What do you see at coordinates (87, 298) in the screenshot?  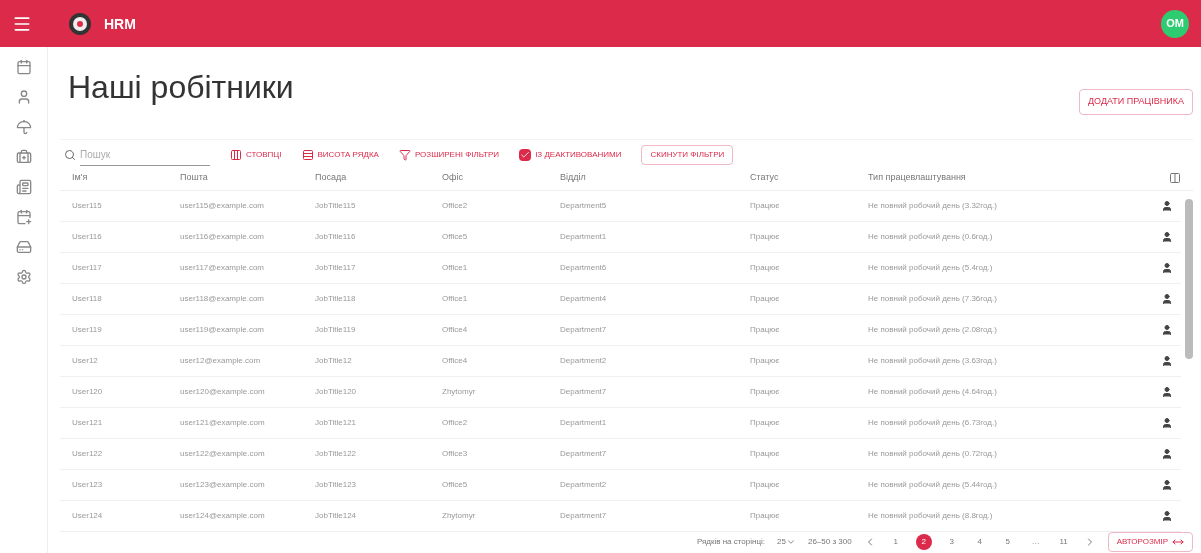 I see `table-cell: User118` at bounding box center [87, 298].